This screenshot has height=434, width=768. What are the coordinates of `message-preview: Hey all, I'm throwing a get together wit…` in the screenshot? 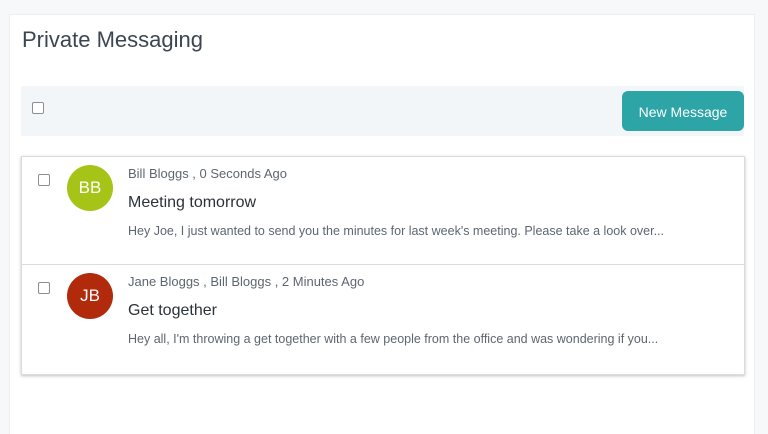 It's located at (393, 339).